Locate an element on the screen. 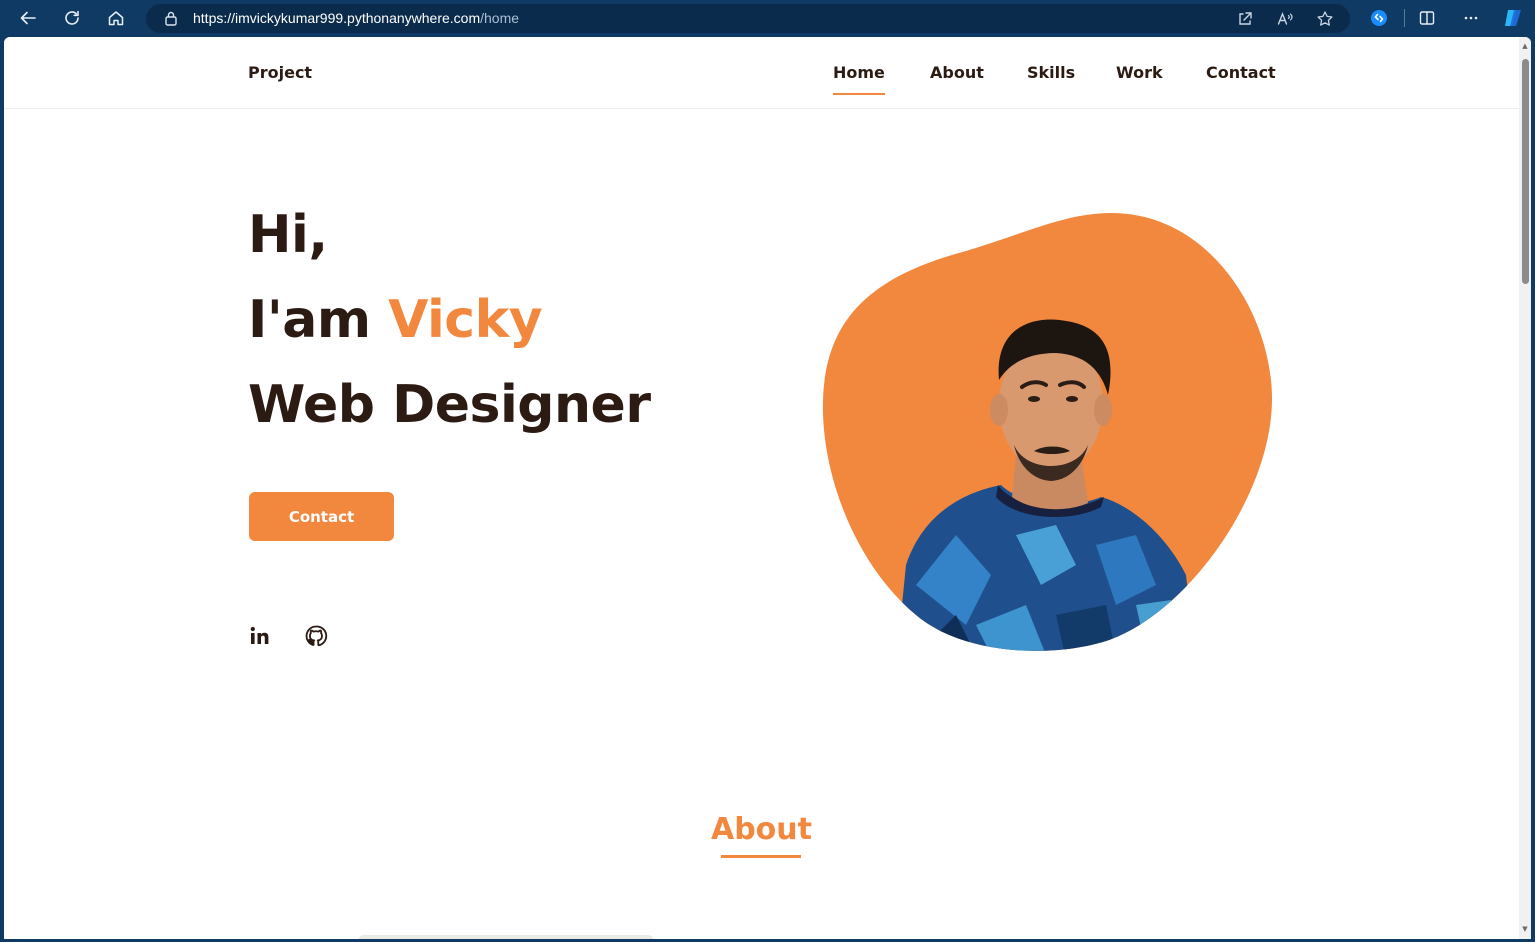  contact-button: Contact is located at coordinates (321, 516).